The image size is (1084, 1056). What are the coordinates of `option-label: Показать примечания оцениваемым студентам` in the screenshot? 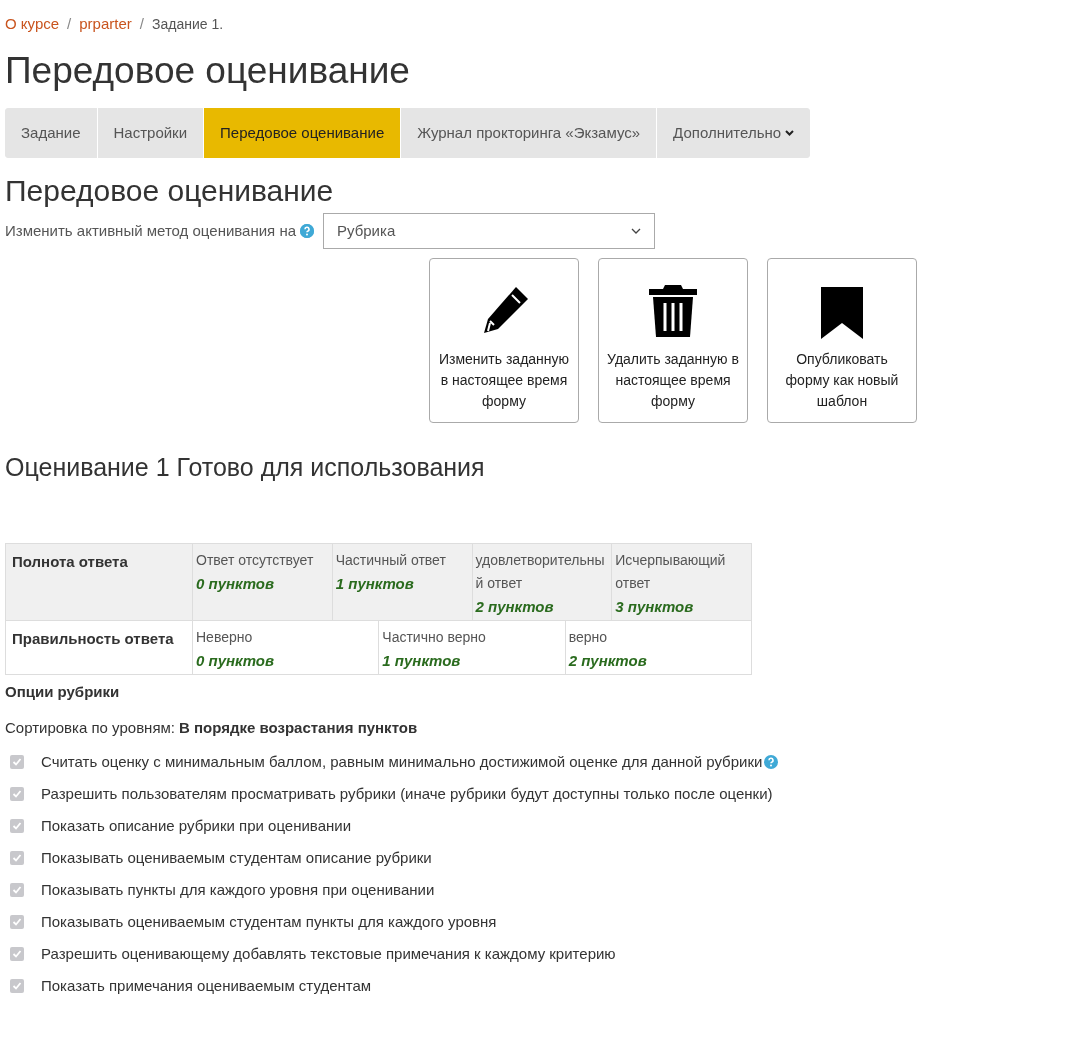 It's located at (206, 985).